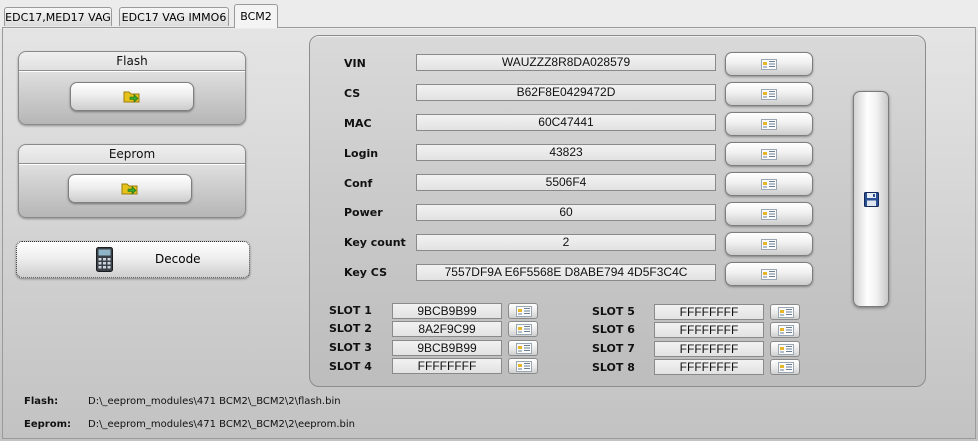 The width and height of the screenshot is (978, 441). What do you see at coordinates (358, 183) in the screenshot?
I see `conf-label: Conf` at bounding box center [358, 183].